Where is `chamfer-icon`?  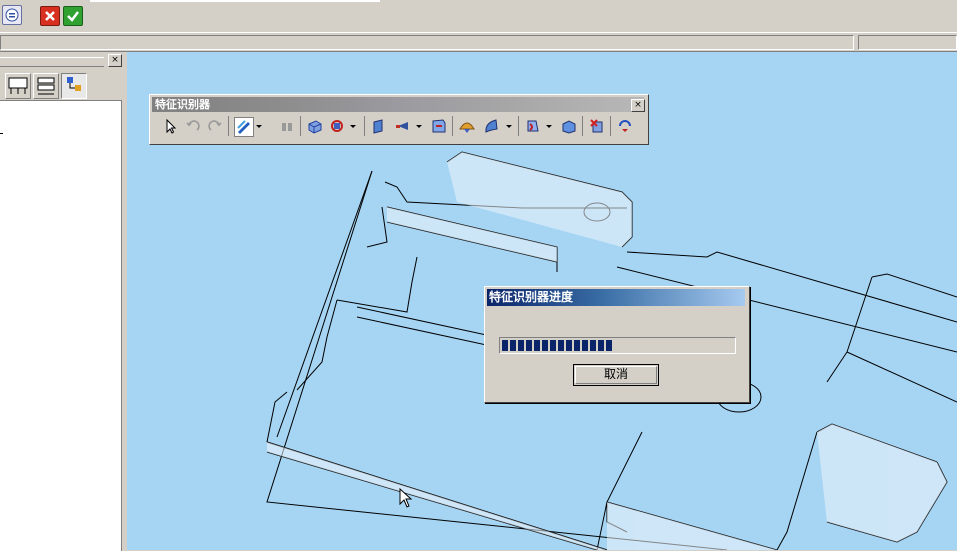 chamfer-icon is located at coordinates (439, 126).